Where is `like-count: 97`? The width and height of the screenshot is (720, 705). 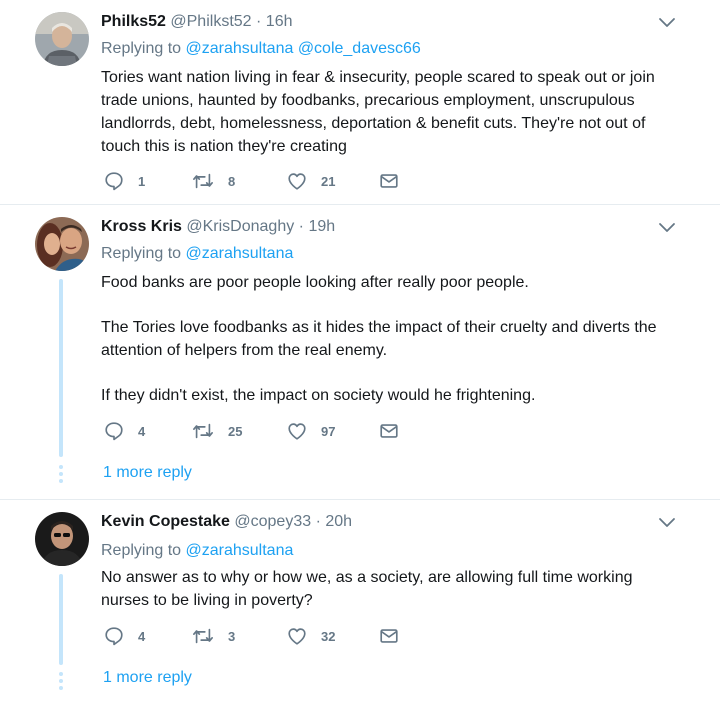
like-count: 97 is located at coordinates (328, 431).